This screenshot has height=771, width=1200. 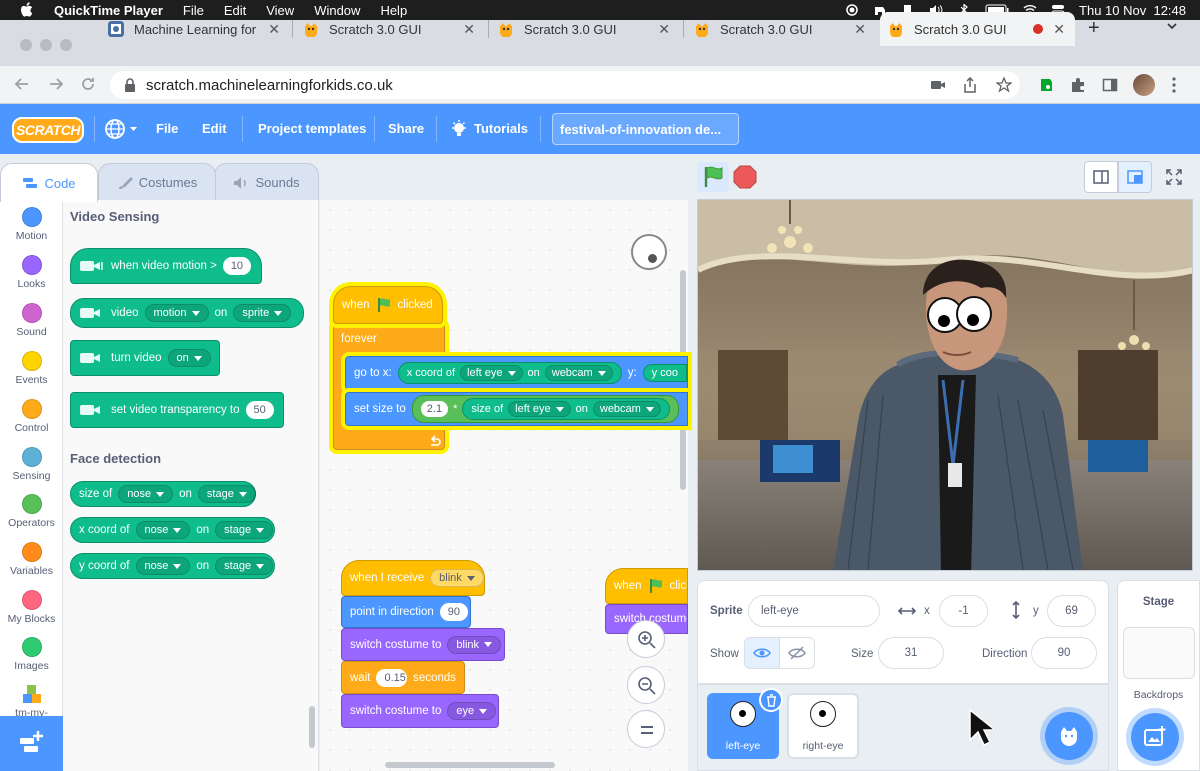 What do you see at coordinates (189, 358) in the screenshot?
I see `video-state-dropdown: on` at bounding box center [189, 358].